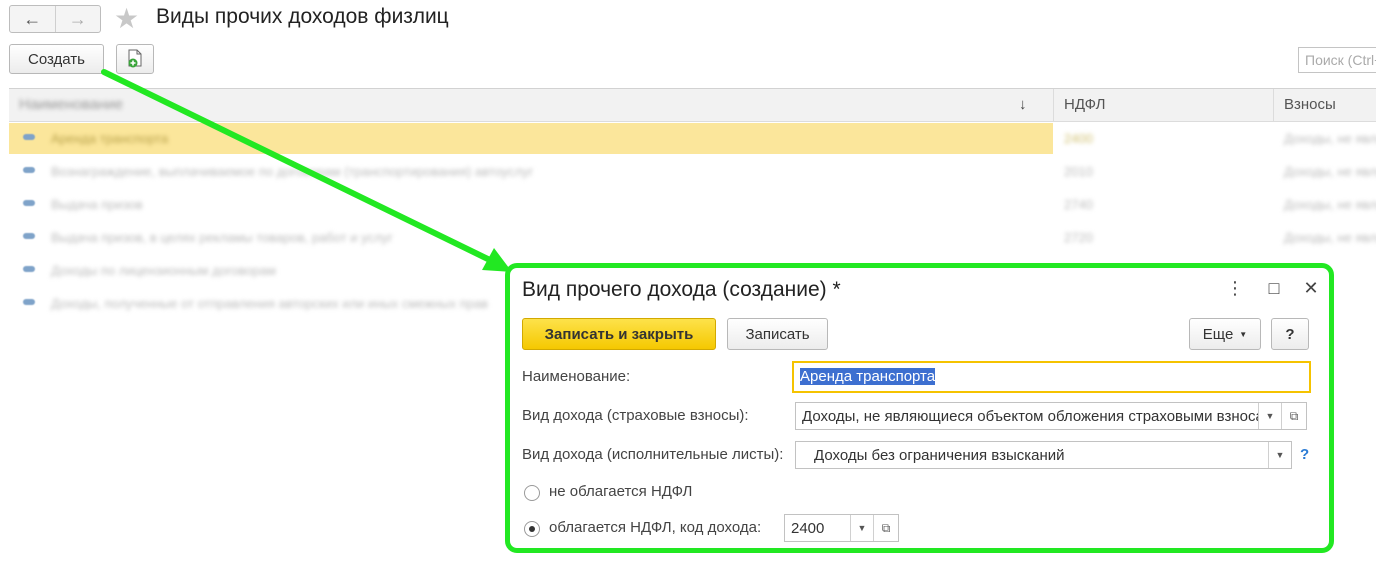  I want to click on row-ndfl: 2010, so click(1078, 171).